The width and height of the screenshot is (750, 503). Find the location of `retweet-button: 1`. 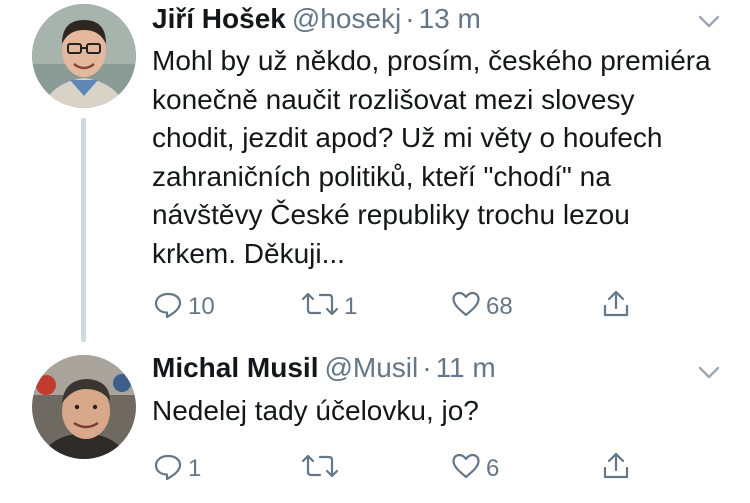

retweet-button: 1 is located at coordinates (328, 307).